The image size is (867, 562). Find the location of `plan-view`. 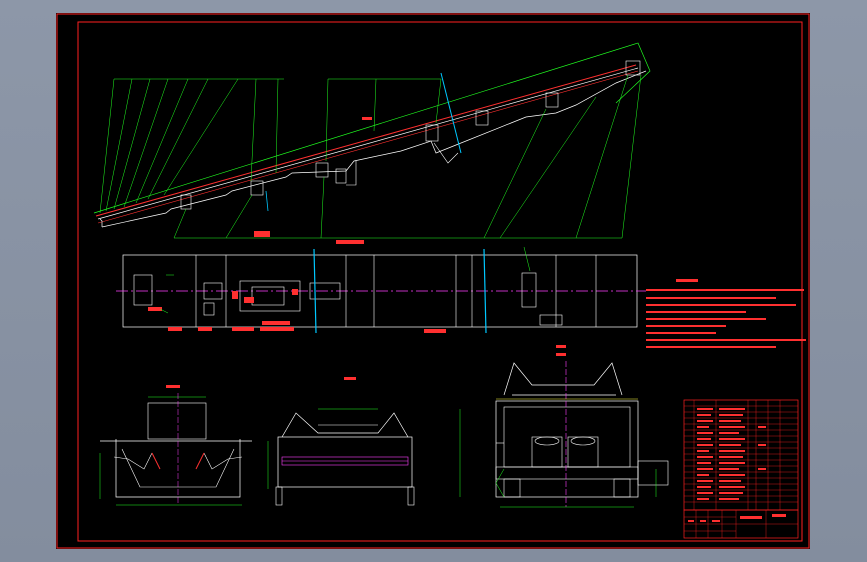

plan-view is located at coordinates (381, 290).